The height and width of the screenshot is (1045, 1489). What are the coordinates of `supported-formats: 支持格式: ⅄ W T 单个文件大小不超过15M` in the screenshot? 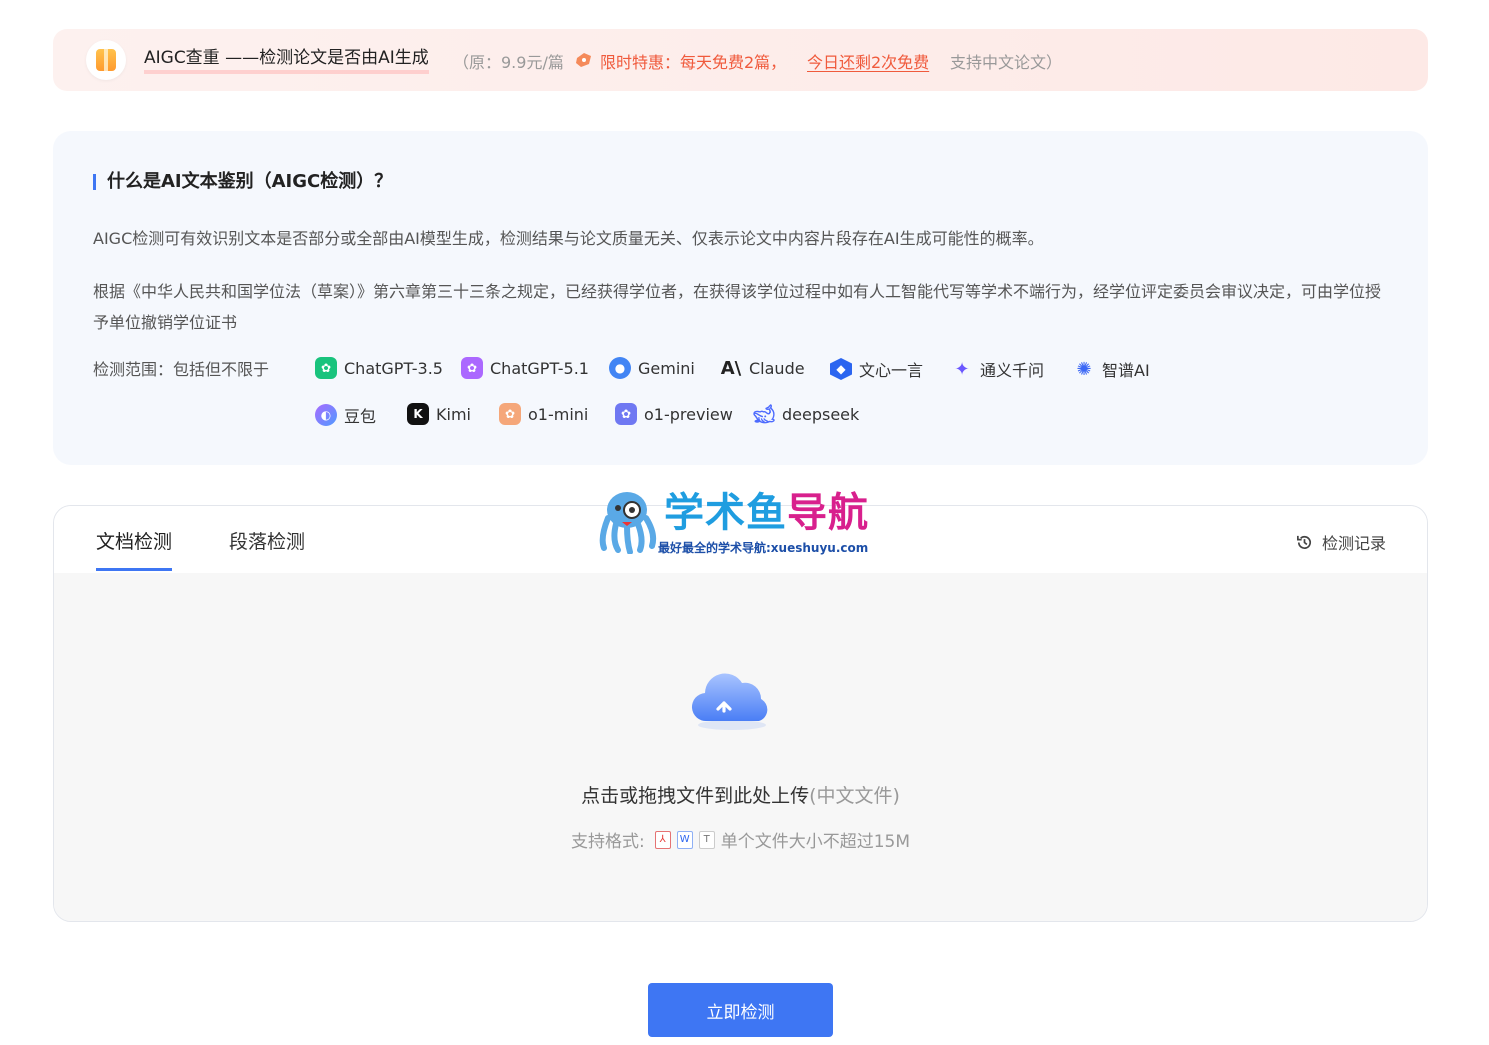 It's located at (740, 839).